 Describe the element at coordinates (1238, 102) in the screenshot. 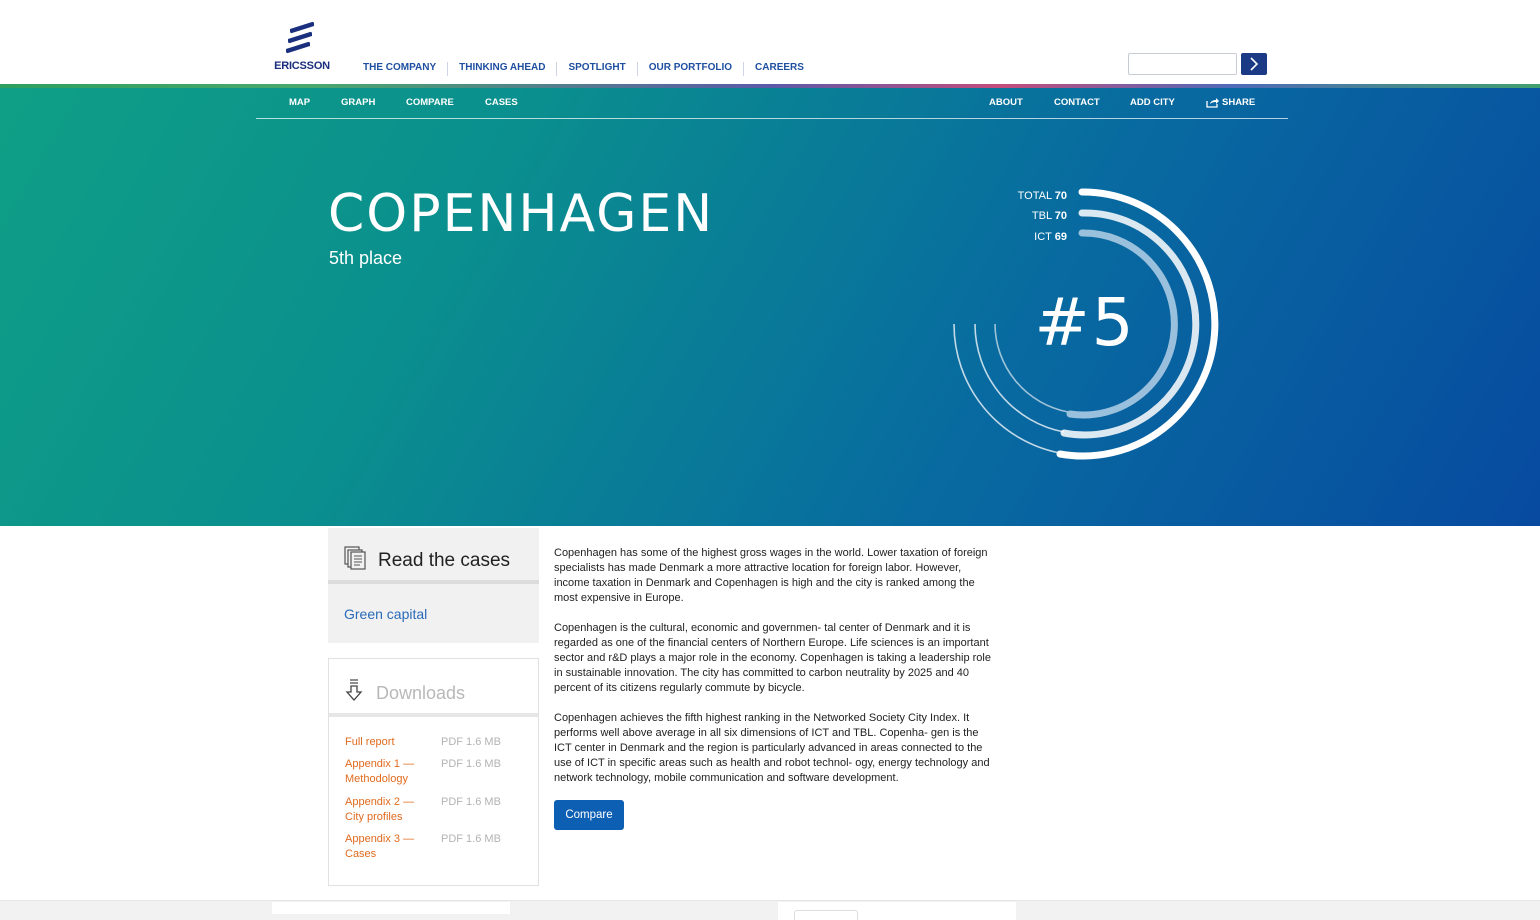

I see `subnav-share: SHARE` at that location.